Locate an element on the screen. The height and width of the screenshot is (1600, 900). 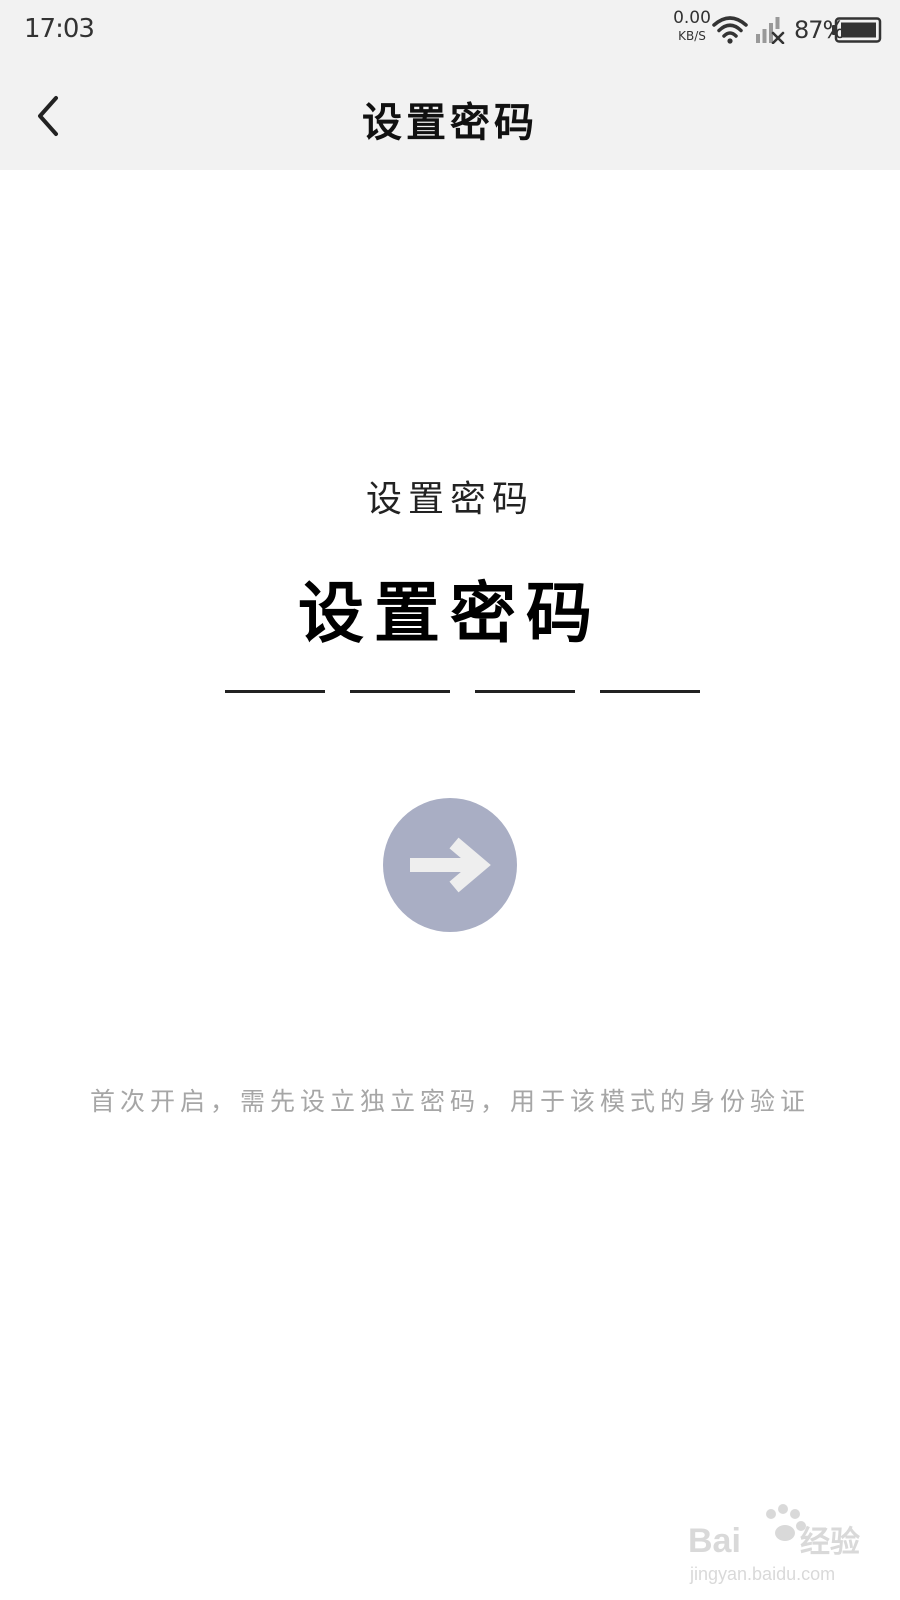
network-speed-value: 0.00 is located at coordinates (692, 18).